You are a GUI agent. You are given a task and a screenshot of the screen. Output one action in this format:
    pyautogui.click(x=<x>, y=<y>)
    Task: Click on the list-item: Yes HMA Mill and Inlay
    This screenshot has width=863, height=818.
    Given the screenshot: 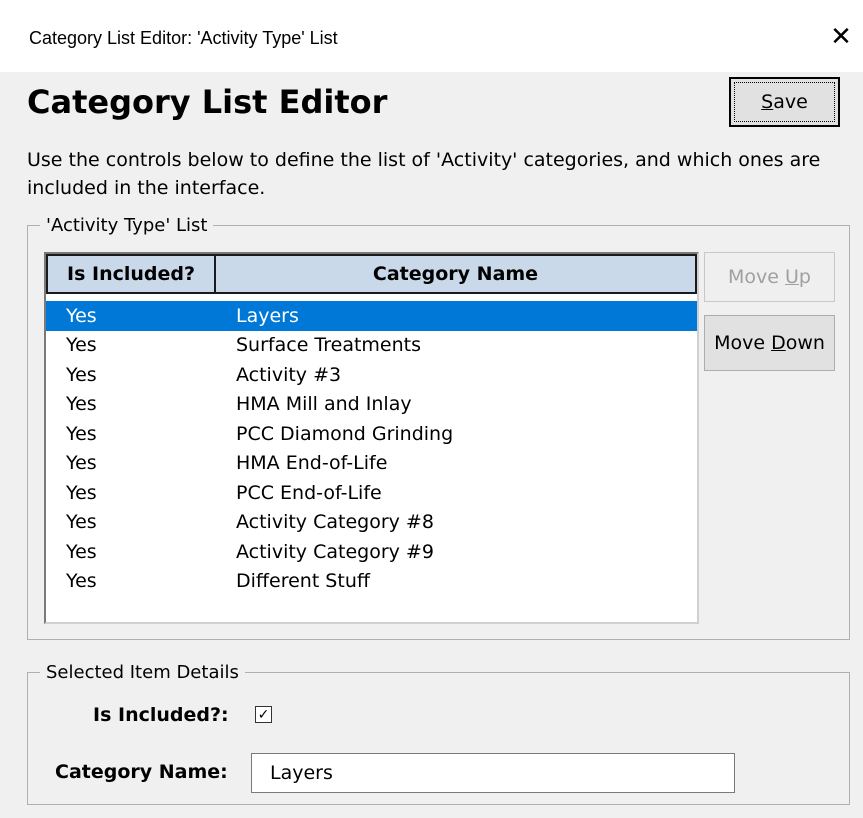 What is the action you would take?
    pyautogui.click(x=371, y=405)
    